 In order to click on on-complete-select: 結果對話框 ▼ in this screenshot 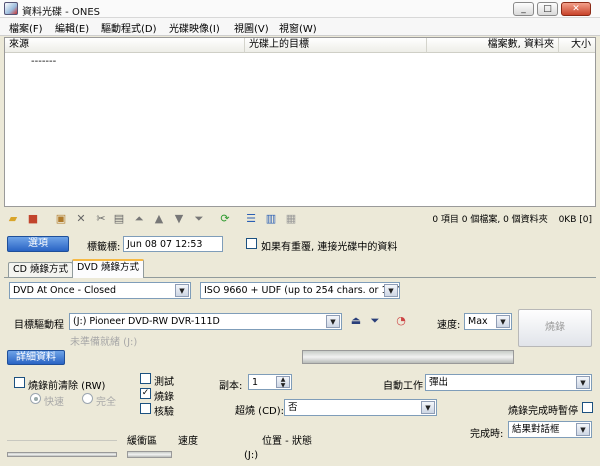, I will do `click(550, 429)`.